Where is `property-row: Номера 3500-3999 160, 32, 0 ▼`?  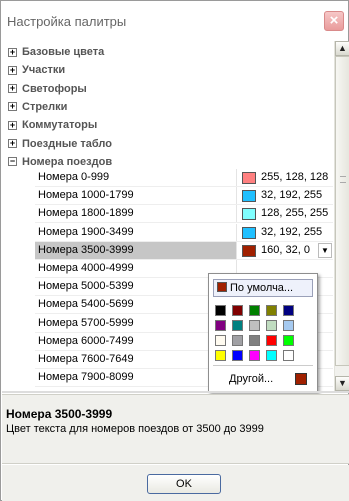
property-row: Номера 3500-3999 160, 32, 0 ▼ is located at coordinates (184, 250).